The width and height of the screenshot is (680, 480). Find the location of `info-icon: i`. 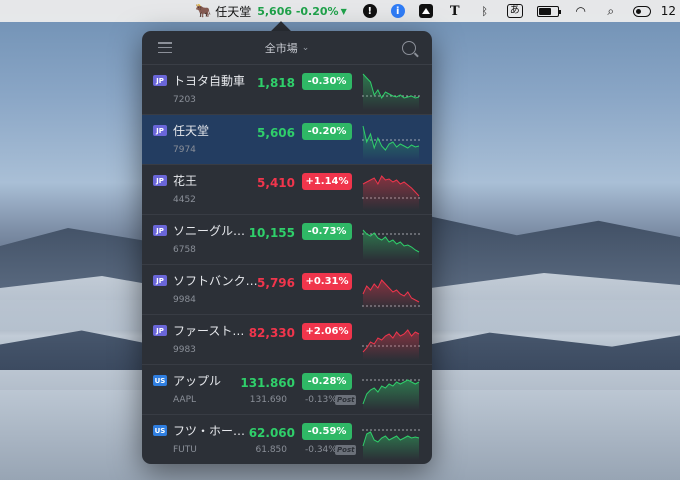

info-icon: i is located at coordinates (397, 11).